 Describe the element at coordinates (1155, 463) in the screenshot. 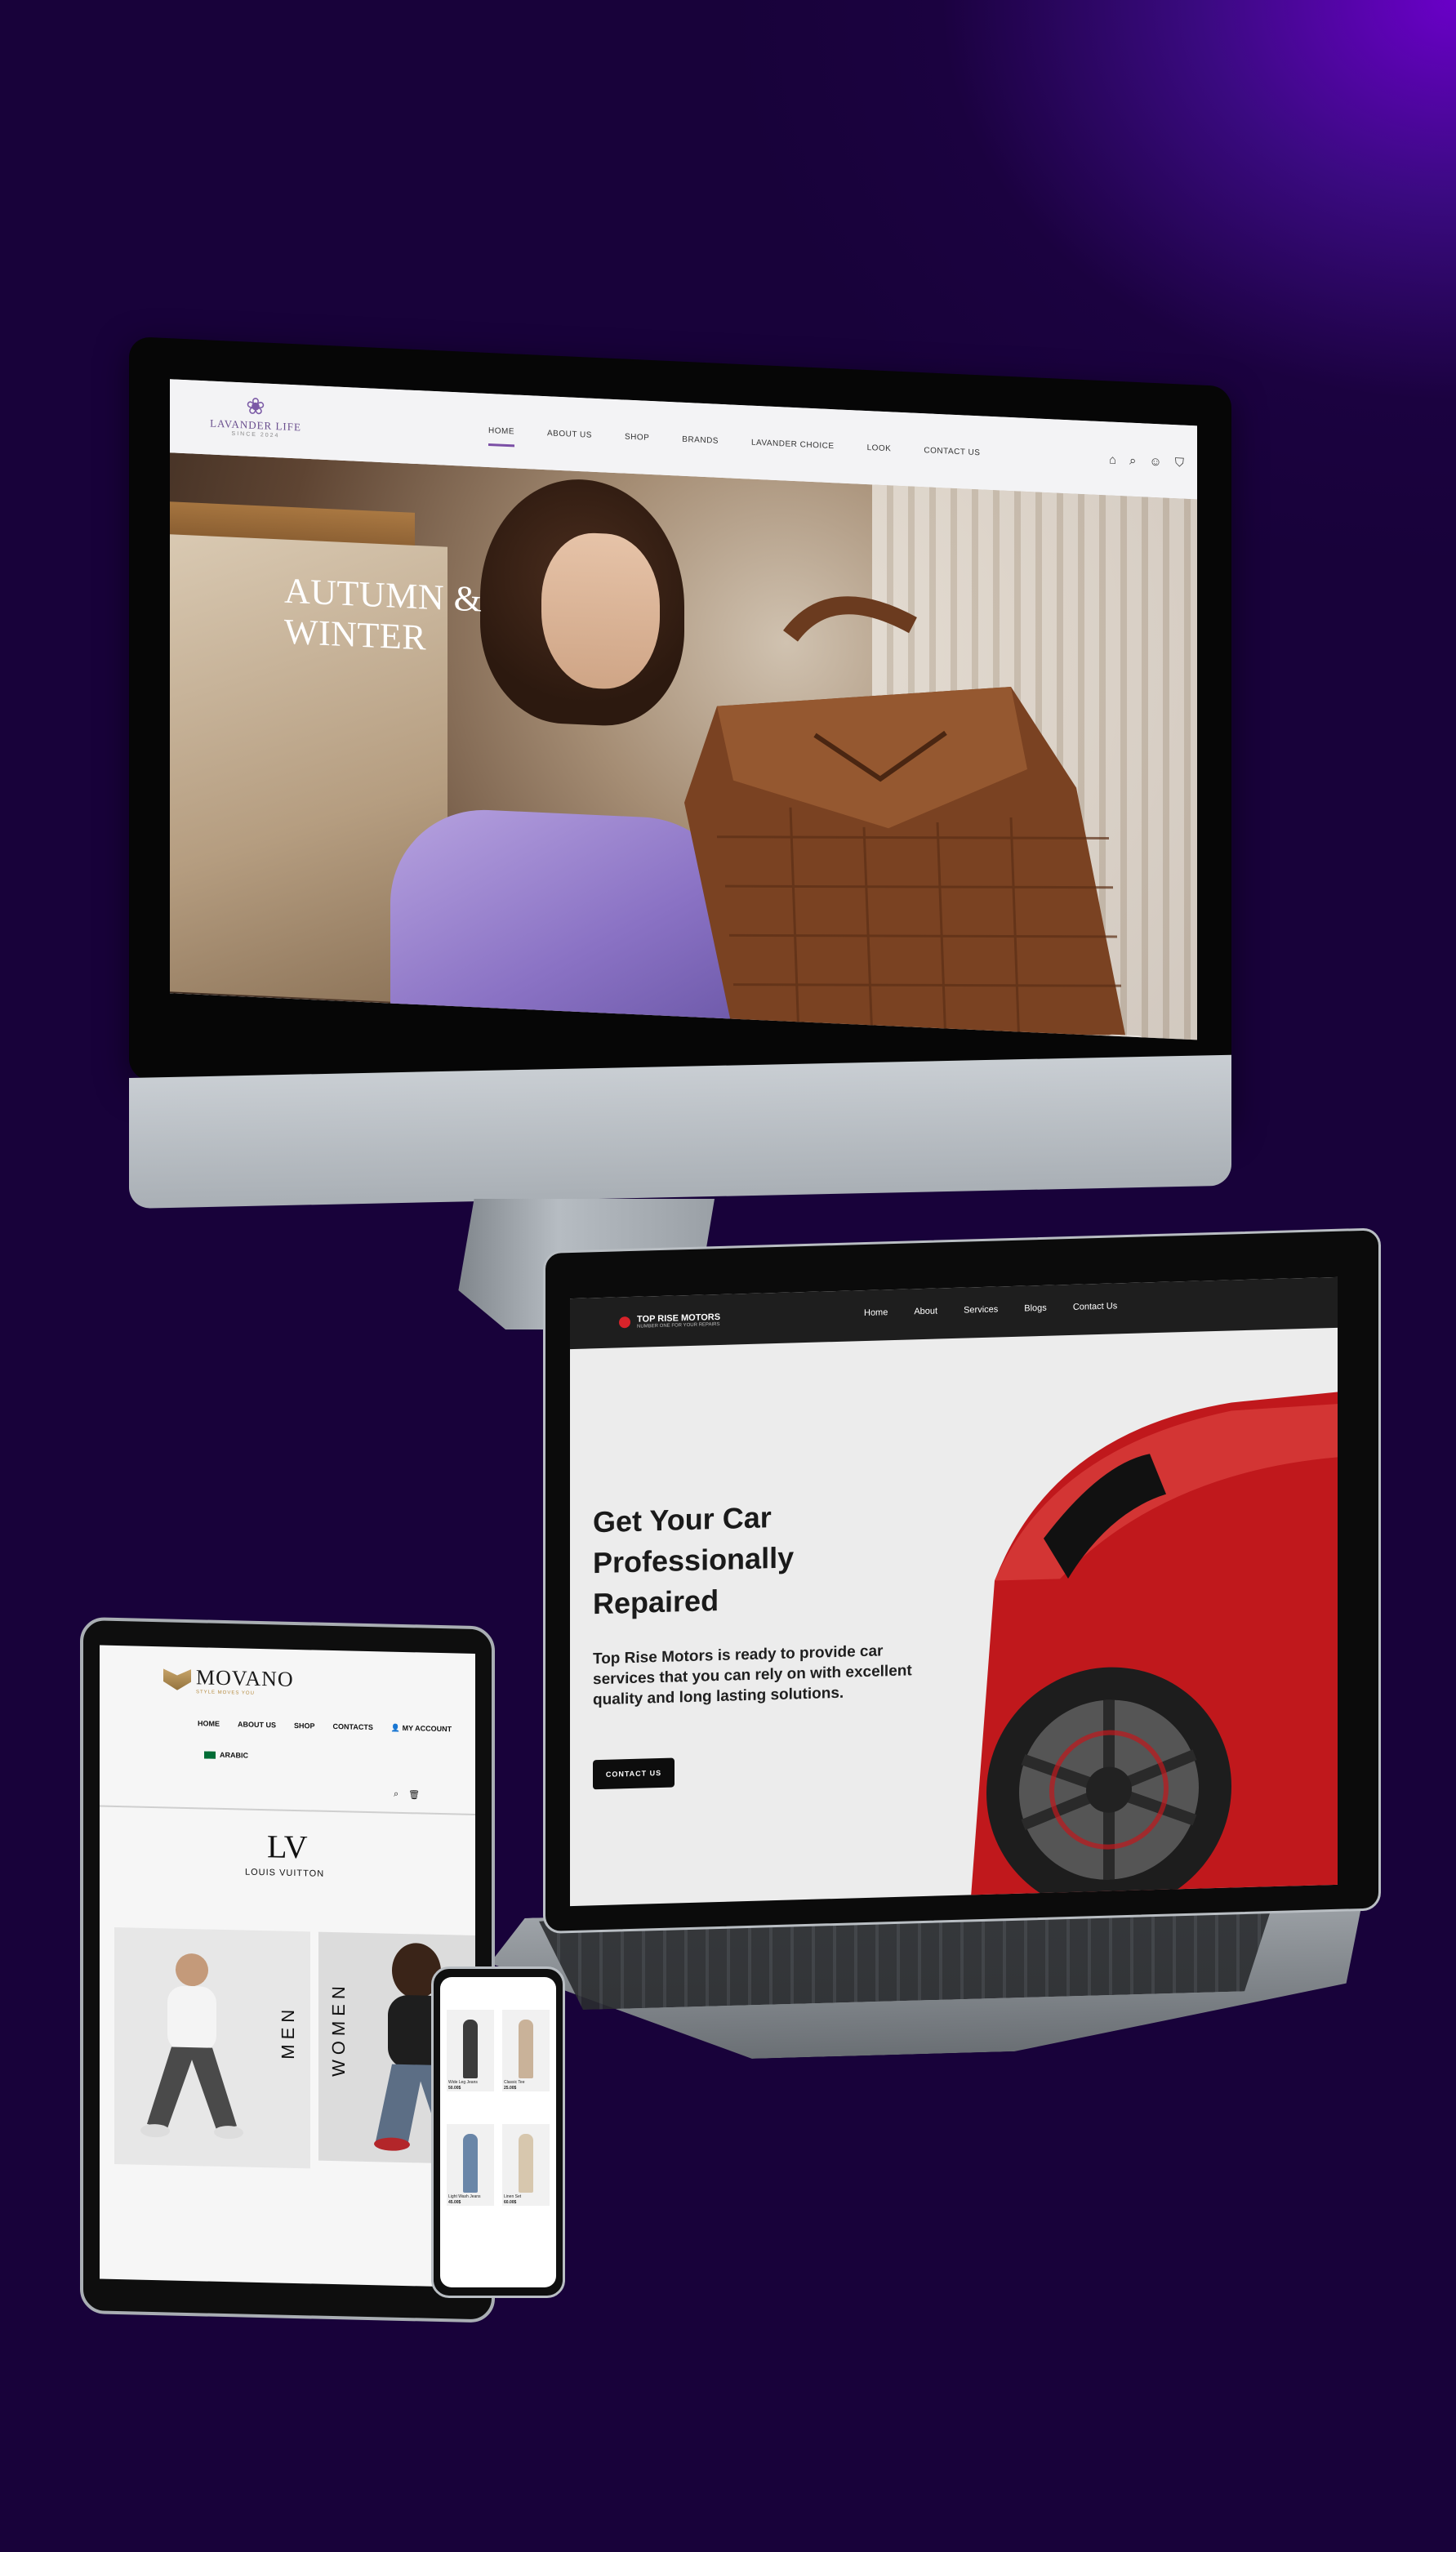

I see `user-icon: ☺` at that location.